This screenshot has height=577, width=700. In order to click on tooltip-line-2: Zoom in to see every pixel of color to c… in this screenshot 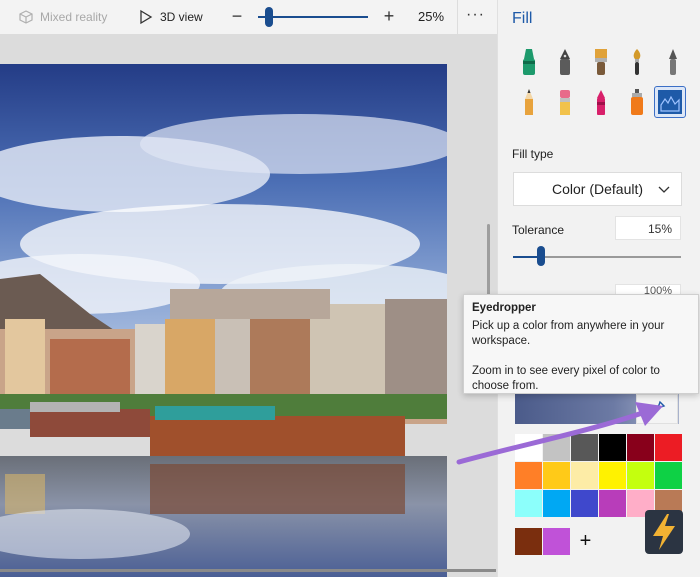, I will do `click(566, 378)`.